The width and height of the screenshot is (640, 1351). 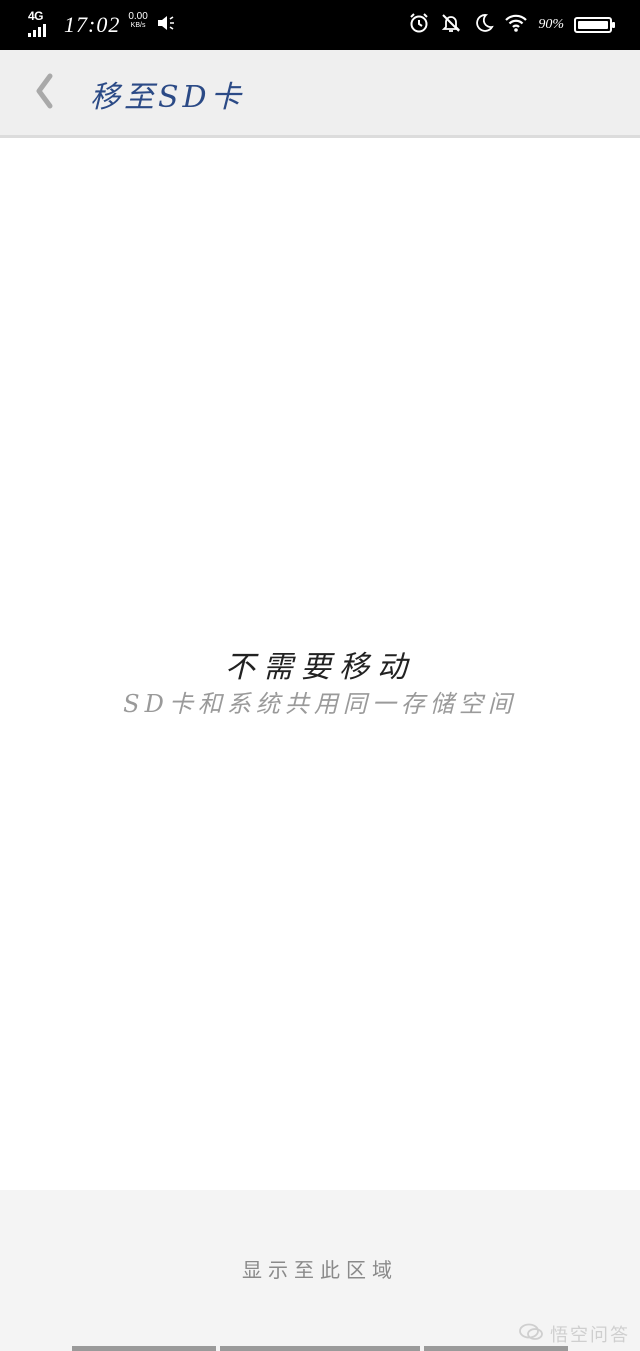 I want to click on status-bar-left: 4G 17:02 0.00 KB/s, so click(x=103, y=25).